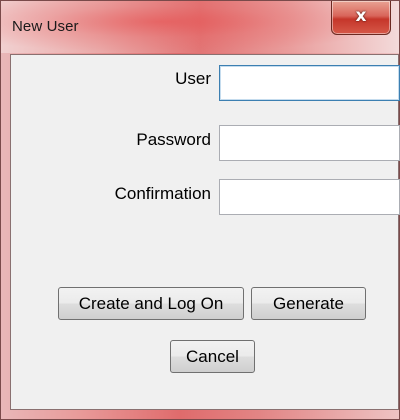  What do you see at coordinates (193, 78) in the screenshot?
I see `user-label: User` at bounding box center [193, 78].